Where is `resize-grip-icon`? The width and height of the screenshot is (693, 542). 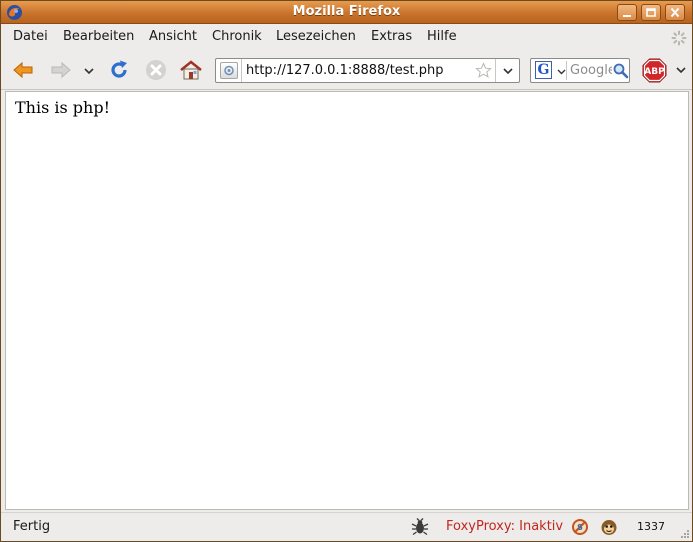 resize-grip-icon is located at coordinates (684, 533).